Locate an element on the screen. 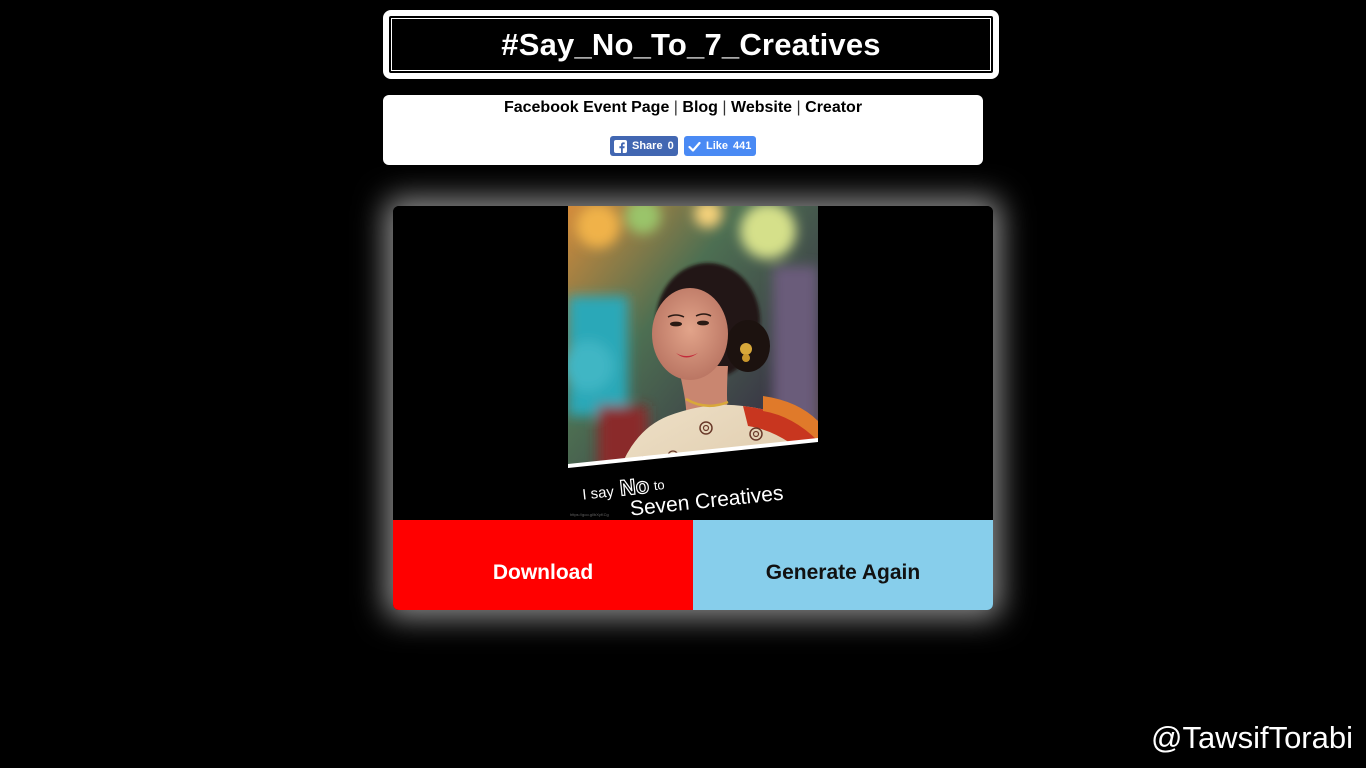  share-count: 0 is located at coordinates (670, 146).